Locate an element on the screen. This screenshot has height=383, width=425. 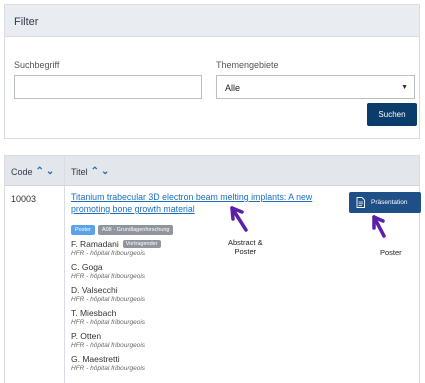
row-tags: Poster A08 - Grundlagenforschung is located at coordinates (122, 230).